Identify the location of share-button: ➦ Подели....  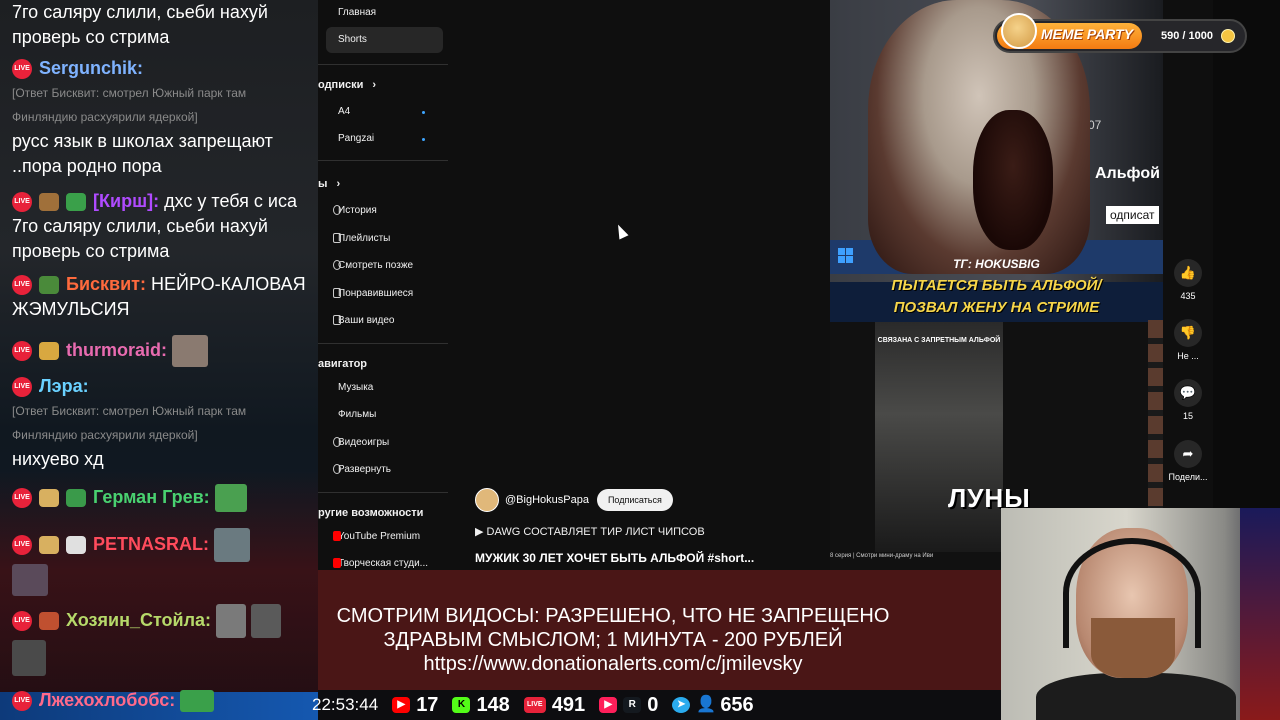
(1188, 461).